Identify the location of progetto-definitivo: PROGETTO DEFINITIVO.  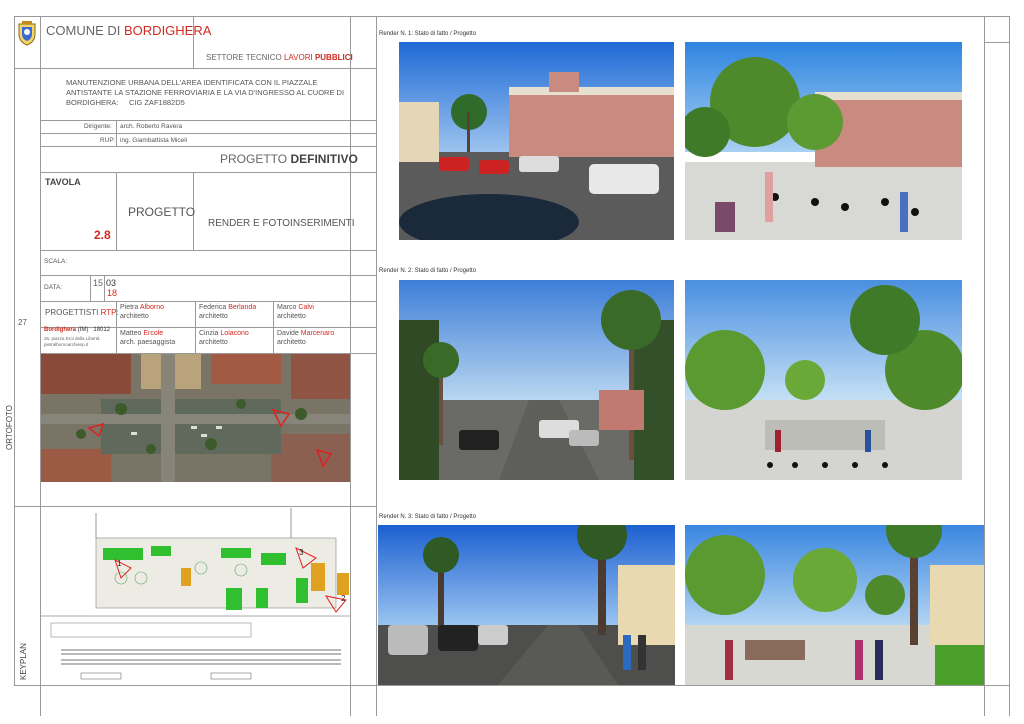
(289, 159).